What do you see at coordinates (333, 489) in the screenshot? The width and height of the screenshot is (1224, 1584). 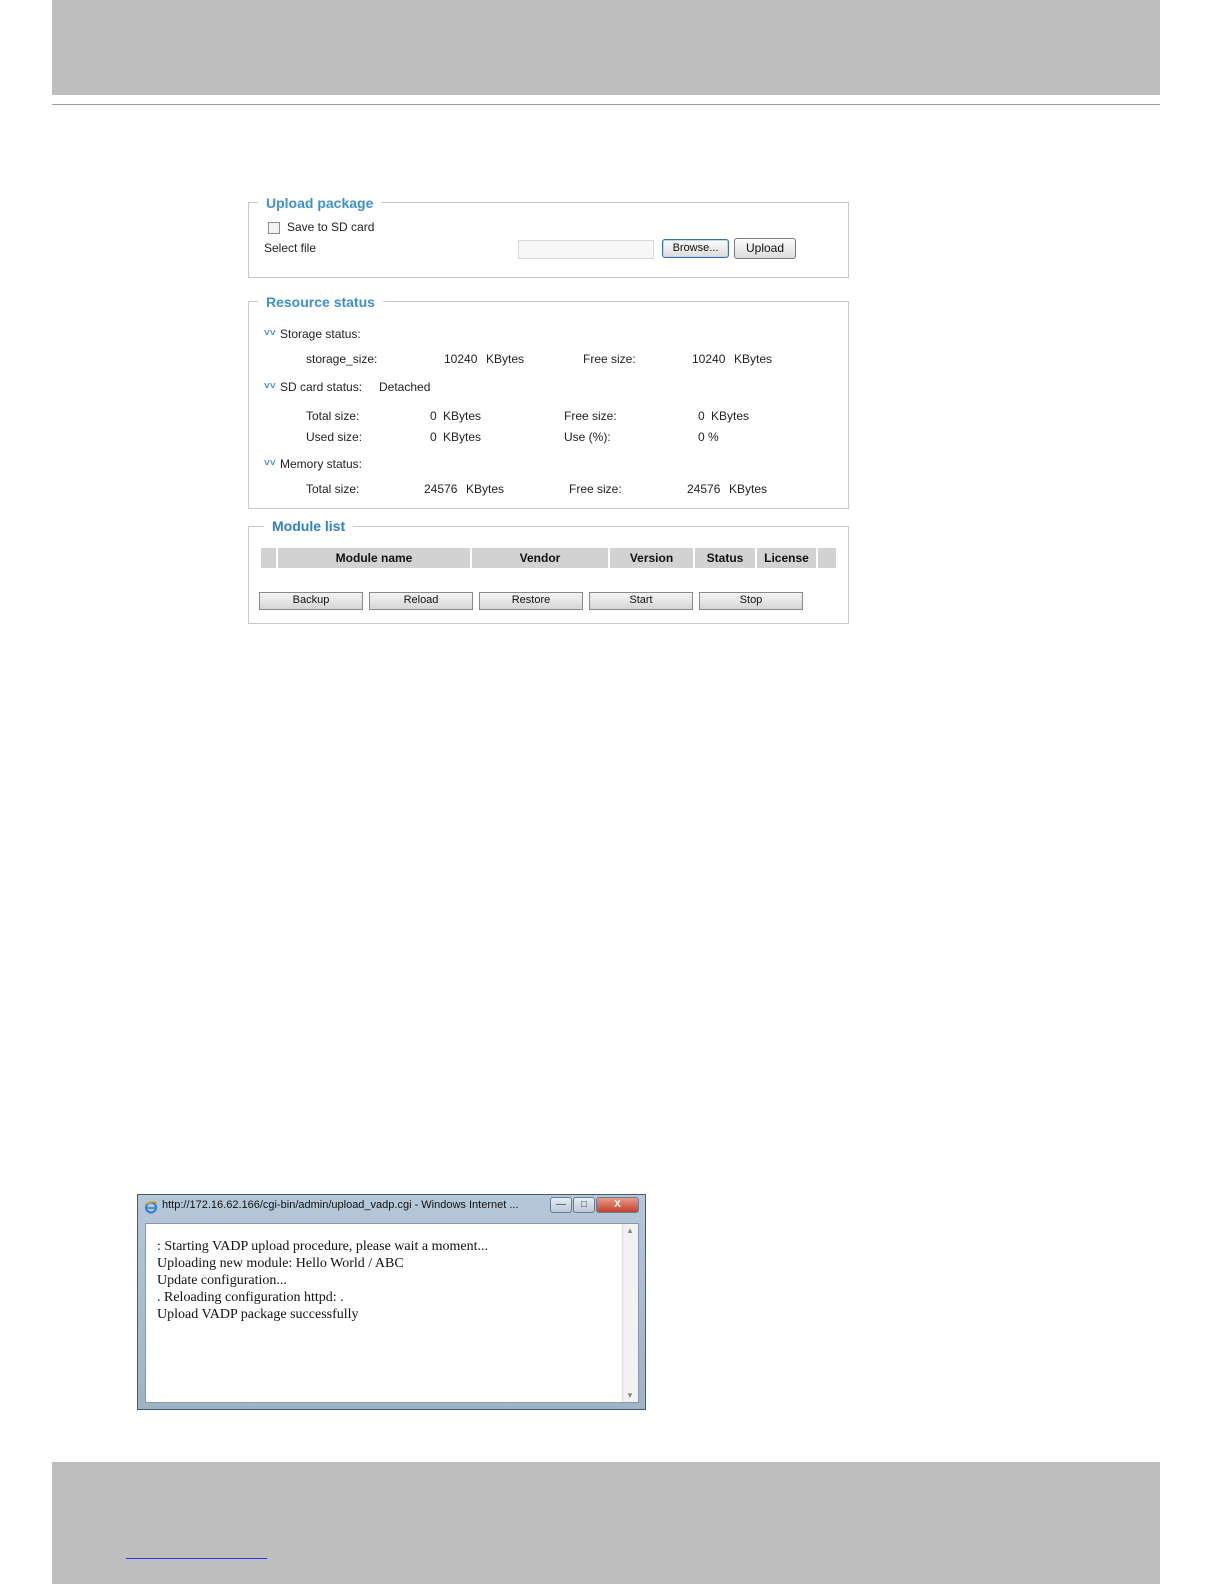 I see `memory-total-label: Total size:` at bounding box center [333, 489].